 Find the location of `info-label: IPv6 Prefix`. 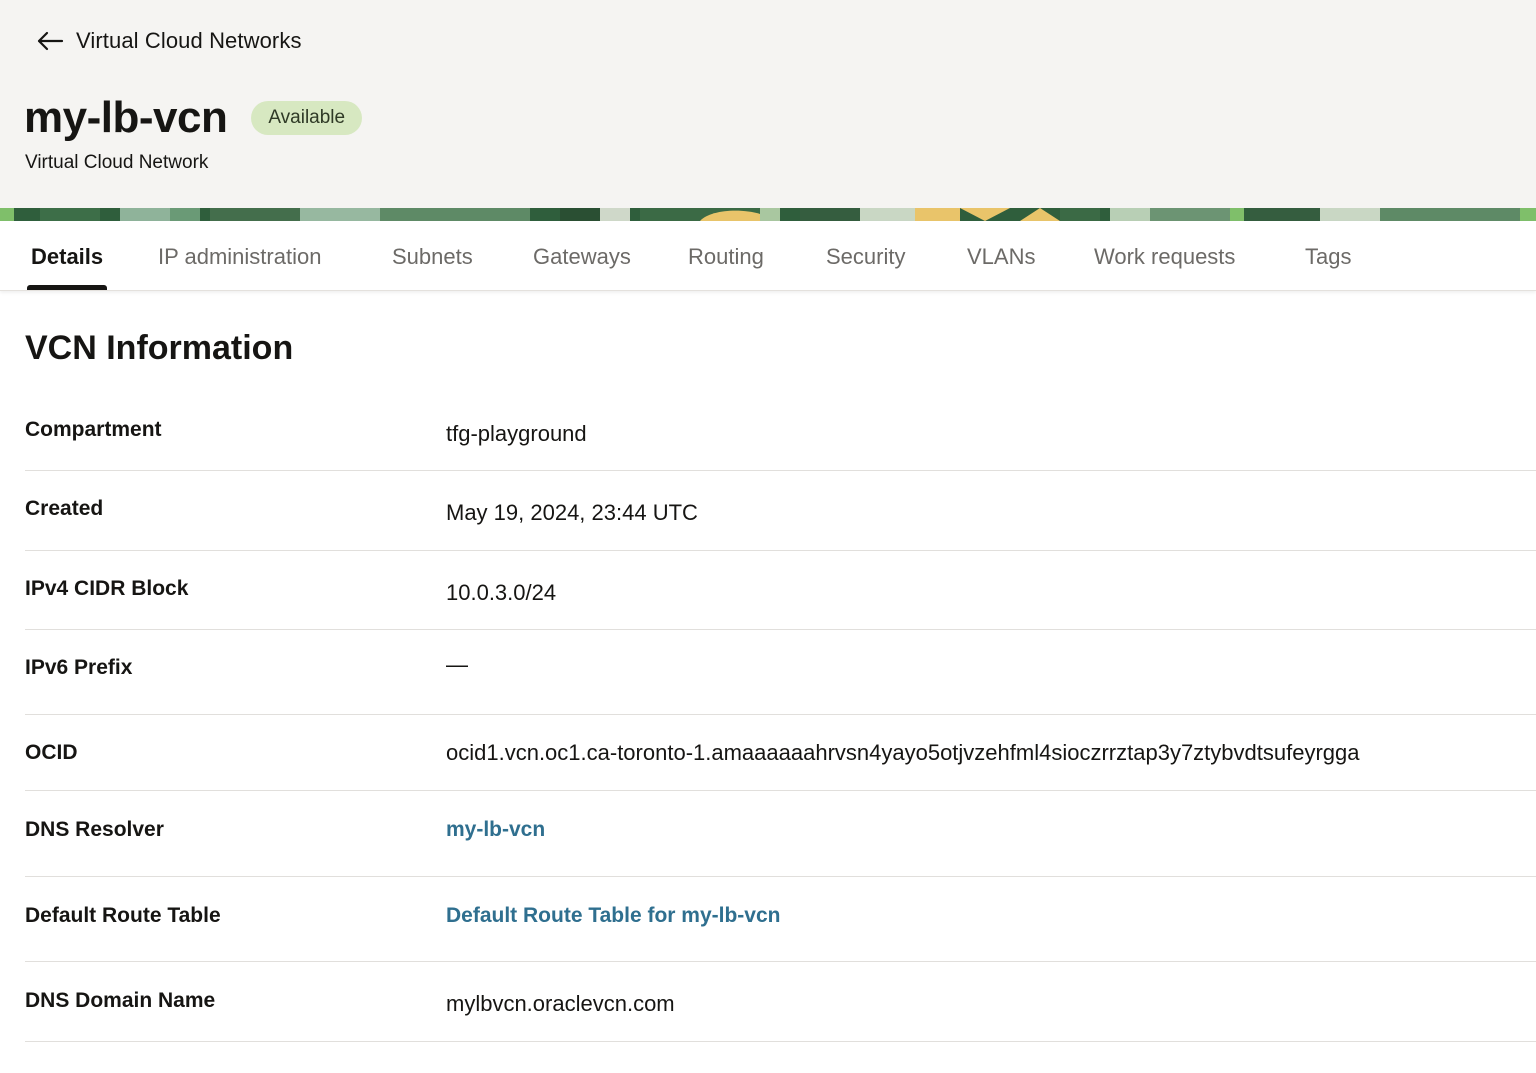

info-label: IPv6 Prefix is located at coordinates (79, 667).